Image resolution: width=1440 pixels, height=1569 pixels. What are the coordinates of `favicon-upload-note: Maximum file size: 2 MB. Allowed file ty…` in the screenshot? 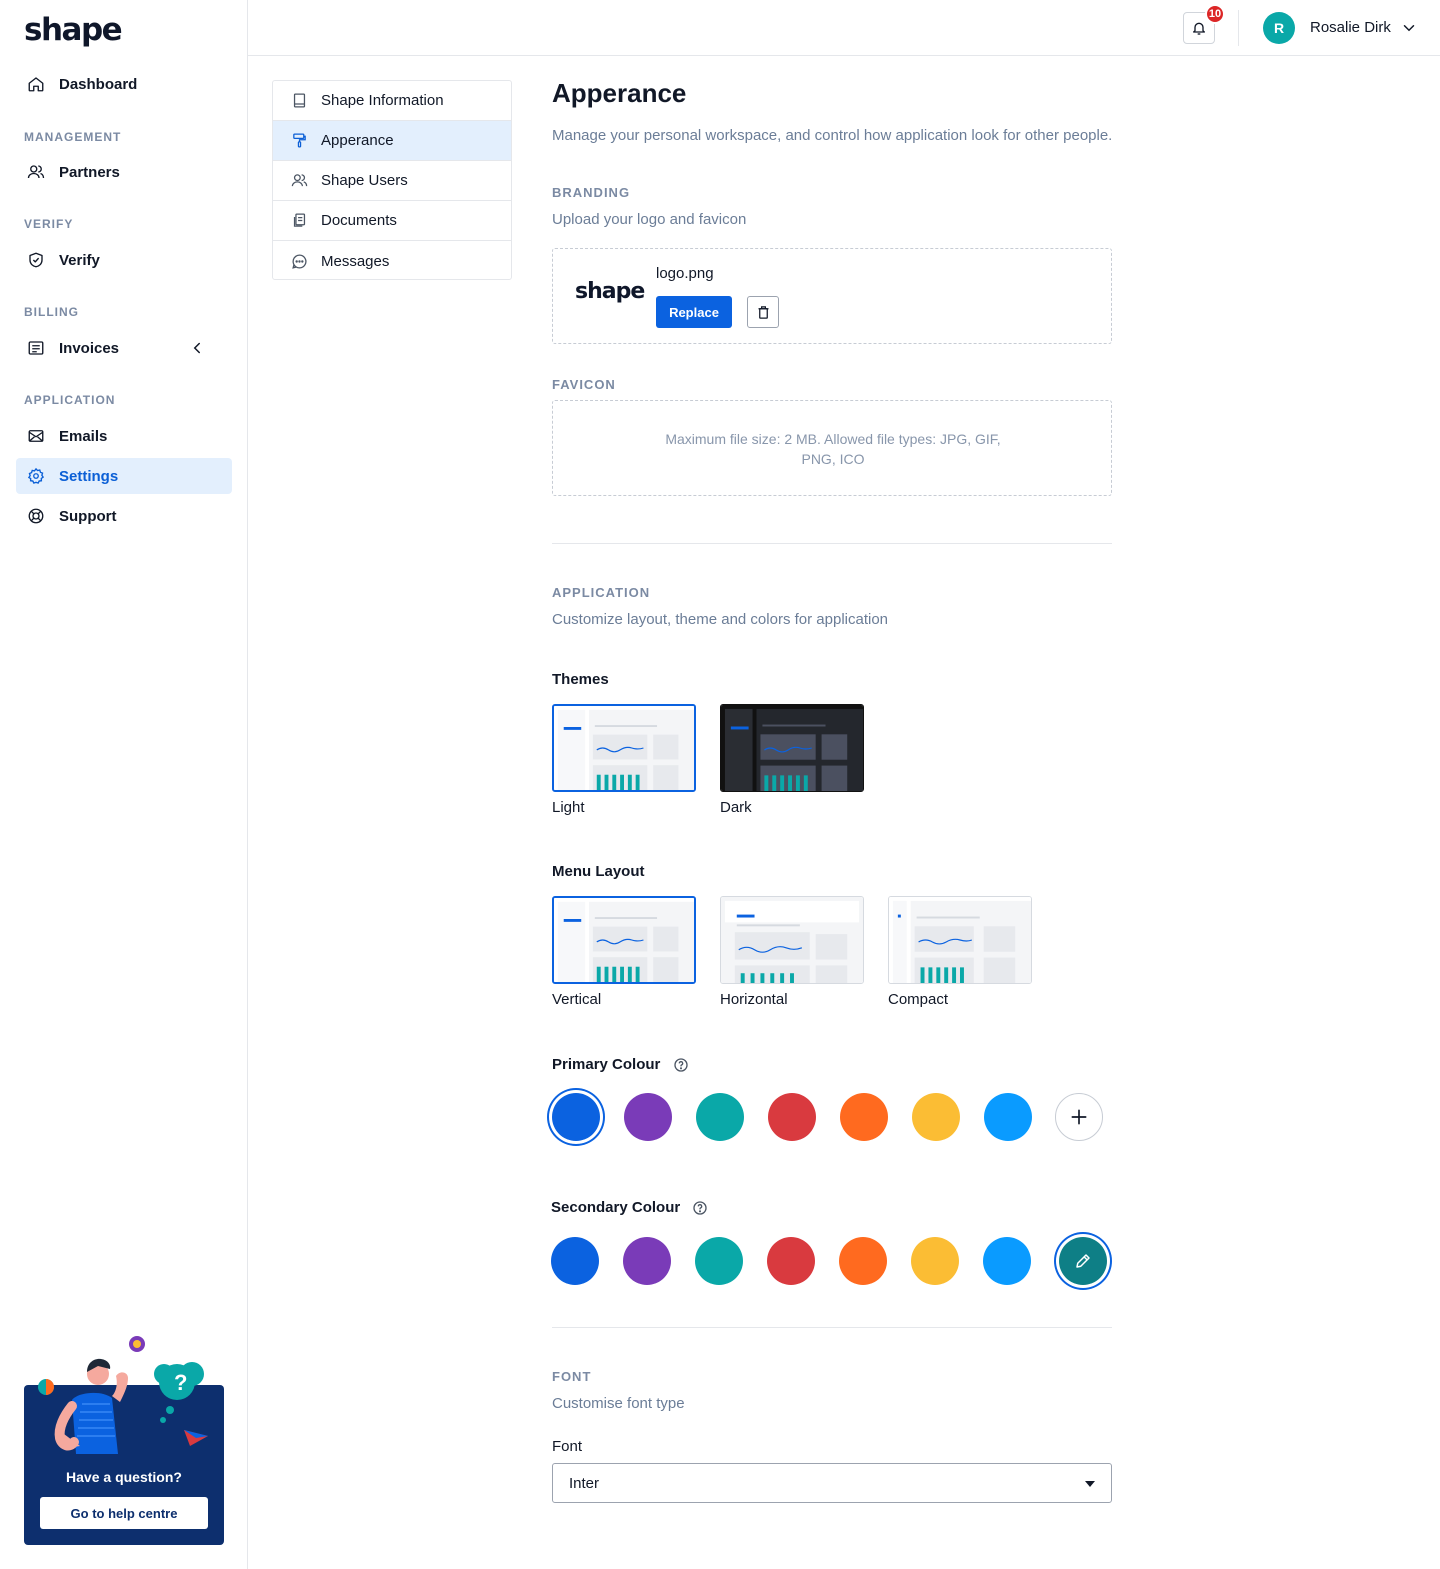 It's located at (833, 449).